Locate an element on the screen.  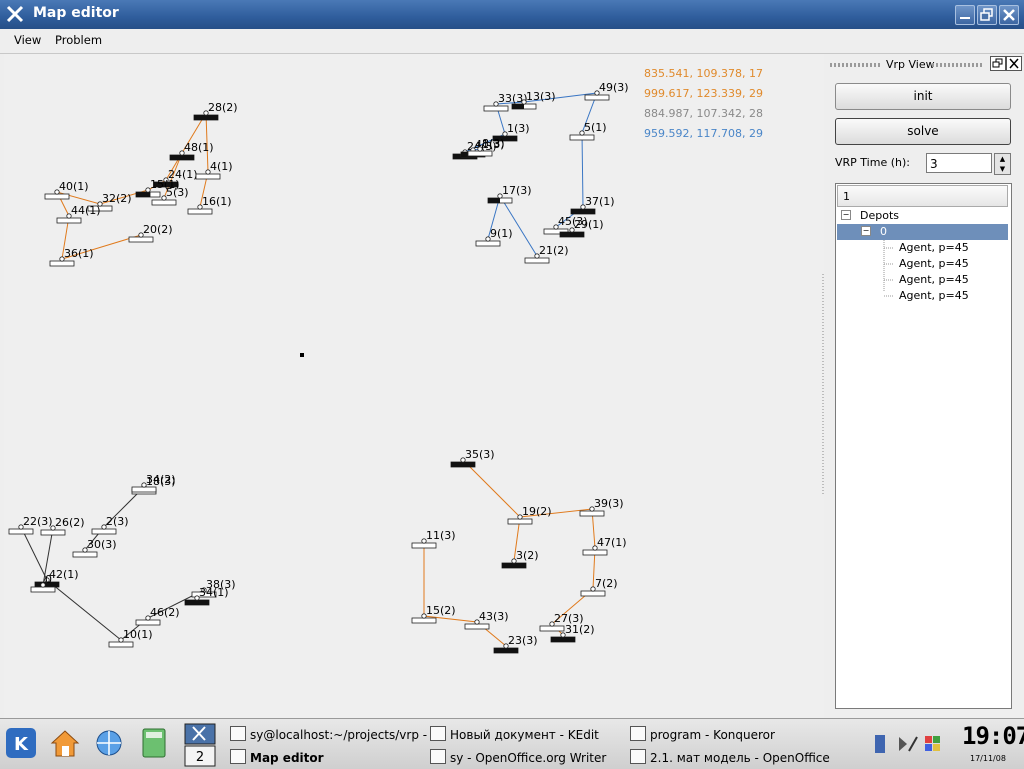
tray-volume-icon is located at coordinates (903, 744).